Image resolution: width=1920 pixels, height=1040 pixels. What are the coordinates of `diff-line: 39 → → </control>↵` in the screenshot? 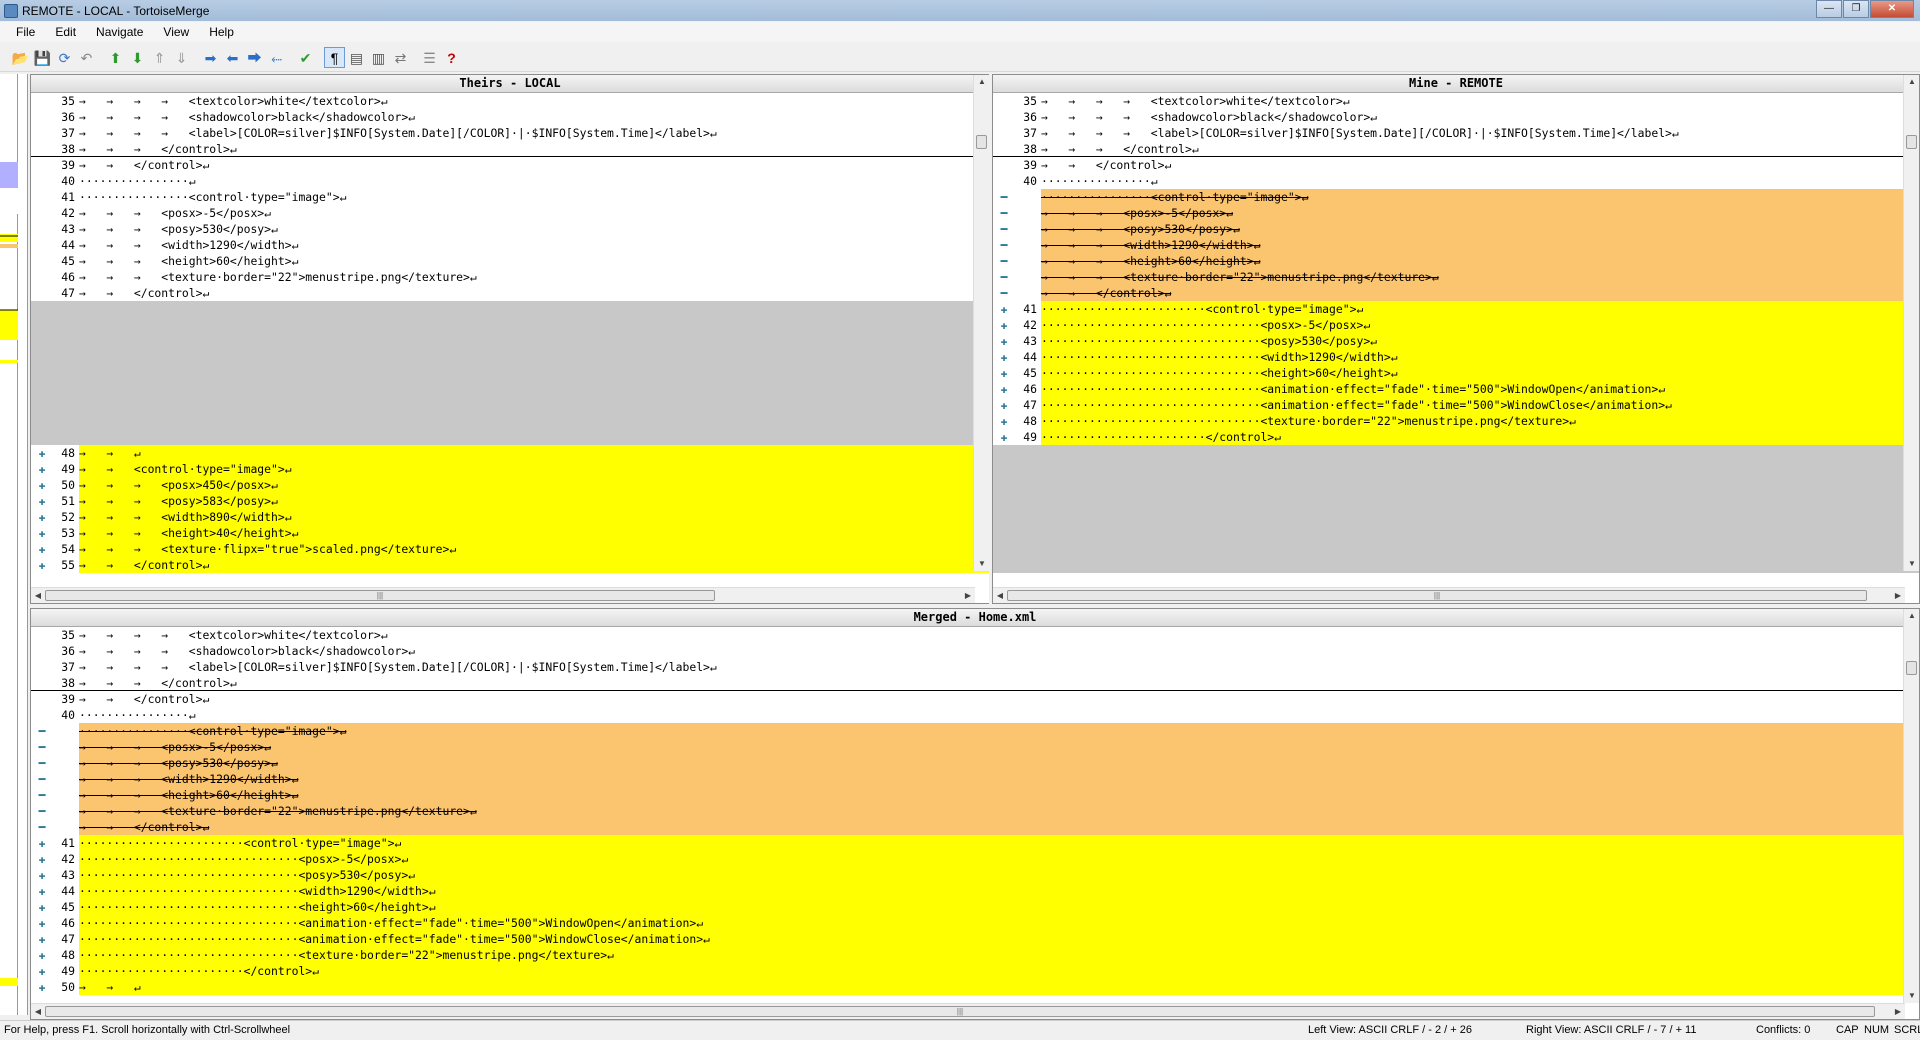 It's located at (1456, 165).